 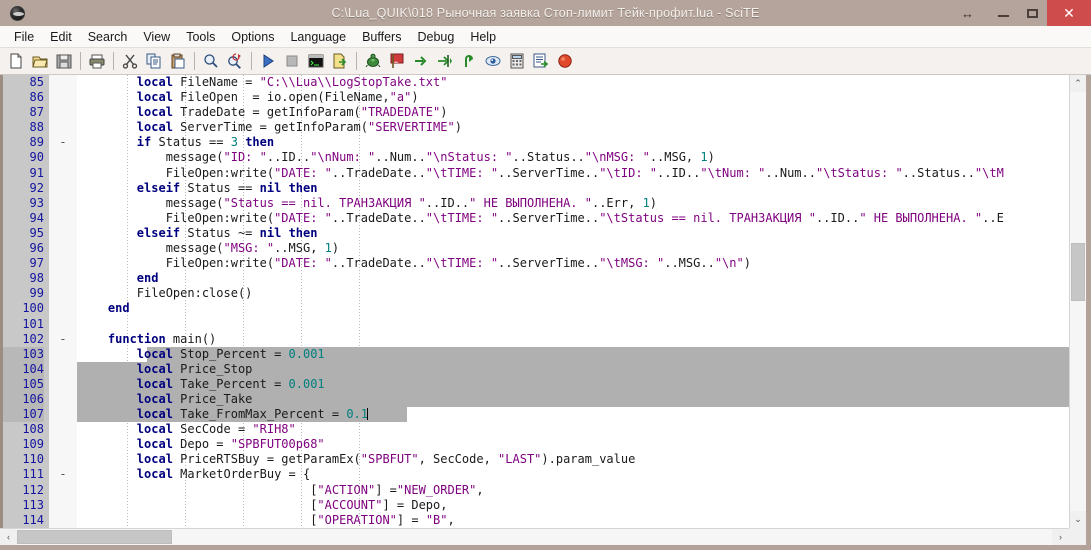 I want to click on hscroll-track, so click(x=534, y=537).